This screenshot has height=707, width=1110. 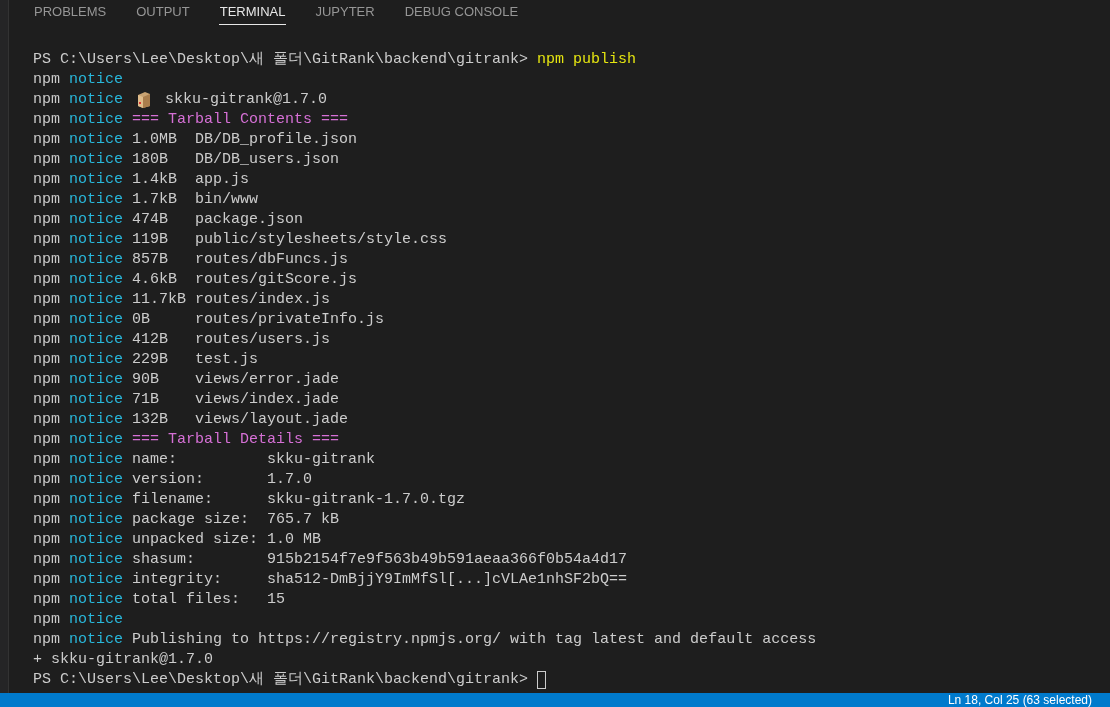 I want to click on file-size: 180B, so click(x=151, y=160).